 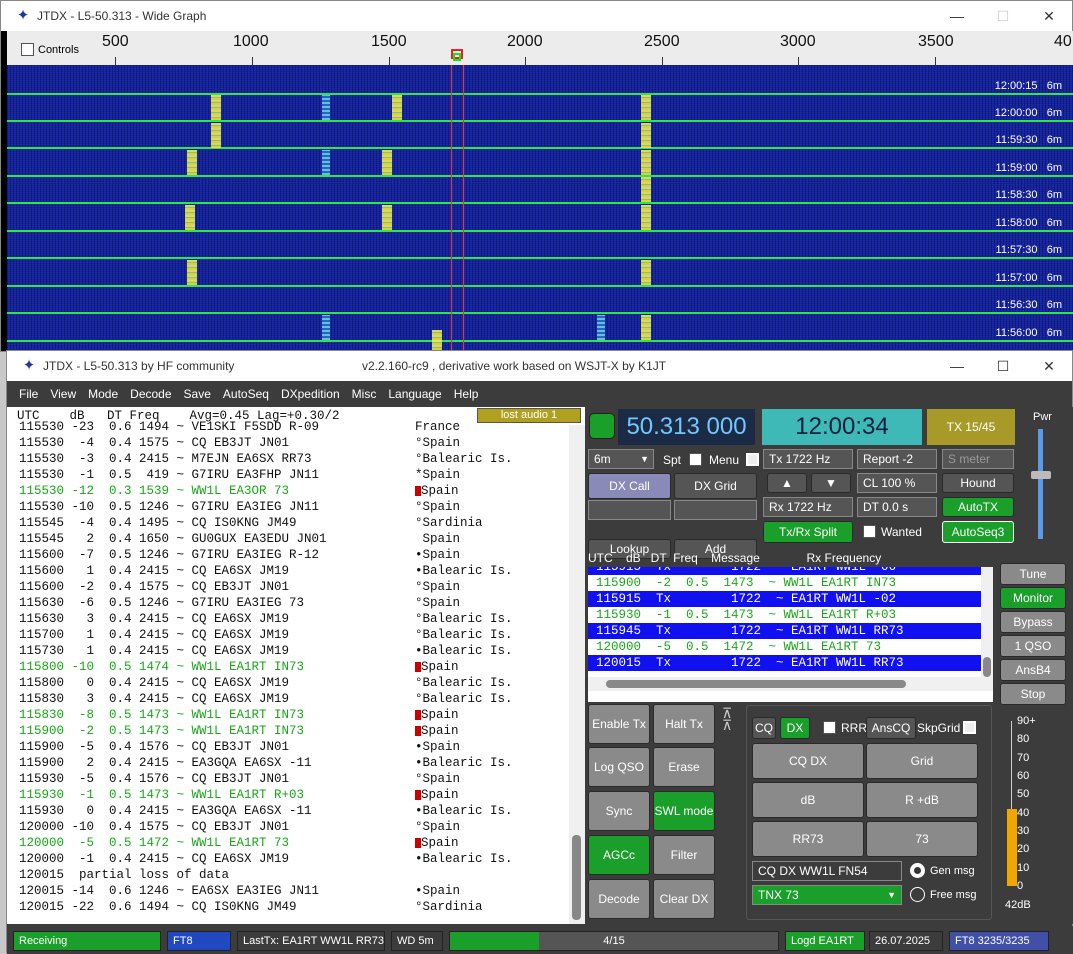 What do you see at coordinates (246, 394) in the screenshot?
I see `menu-autoseq: AutoSeq` at bounding box center [246, 394].